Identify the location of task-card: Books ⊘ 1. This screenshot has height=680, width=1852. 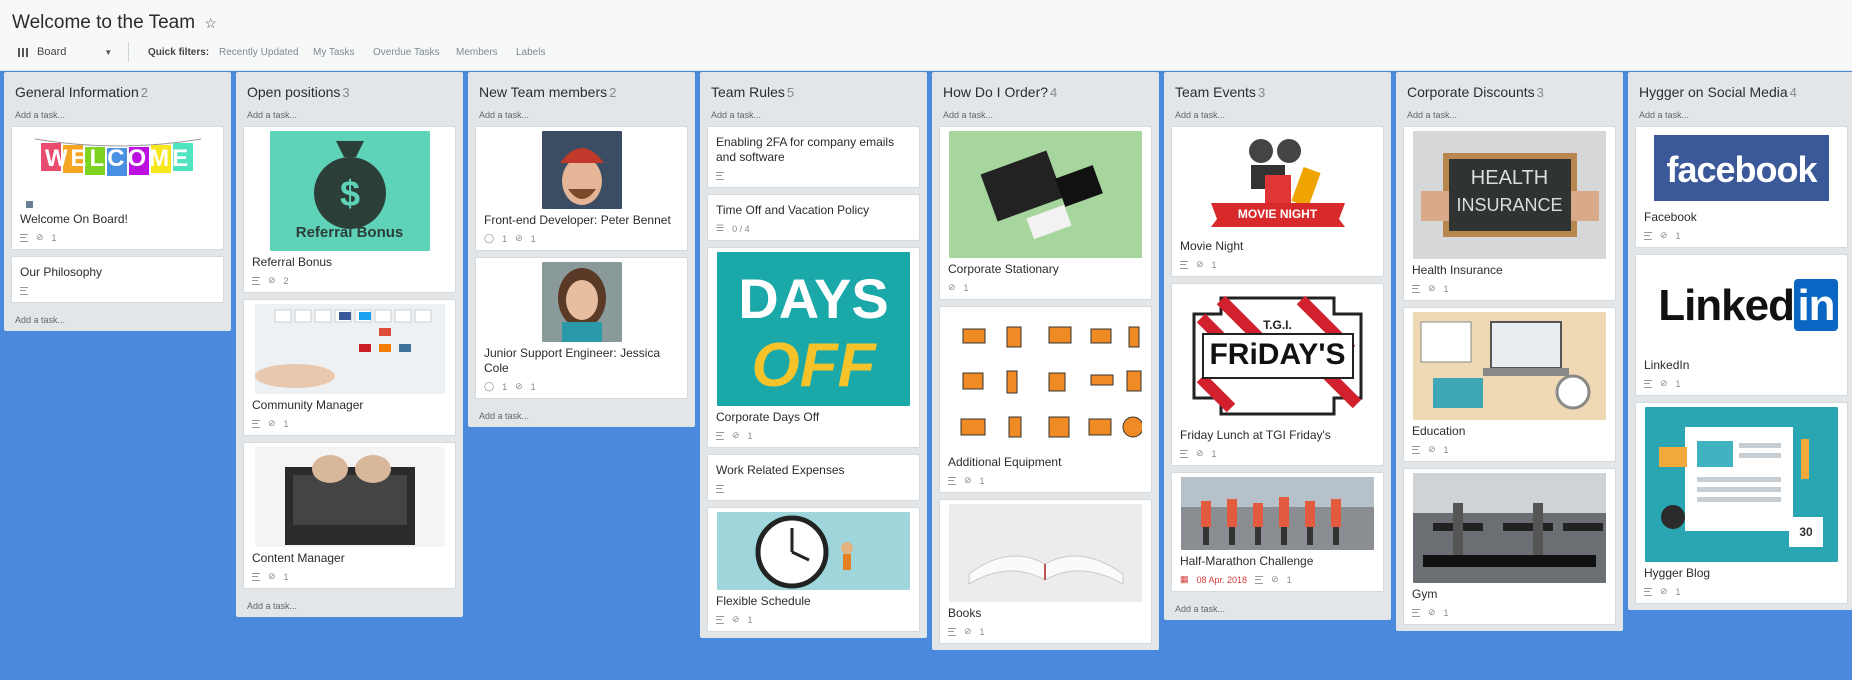
(1045, 571).